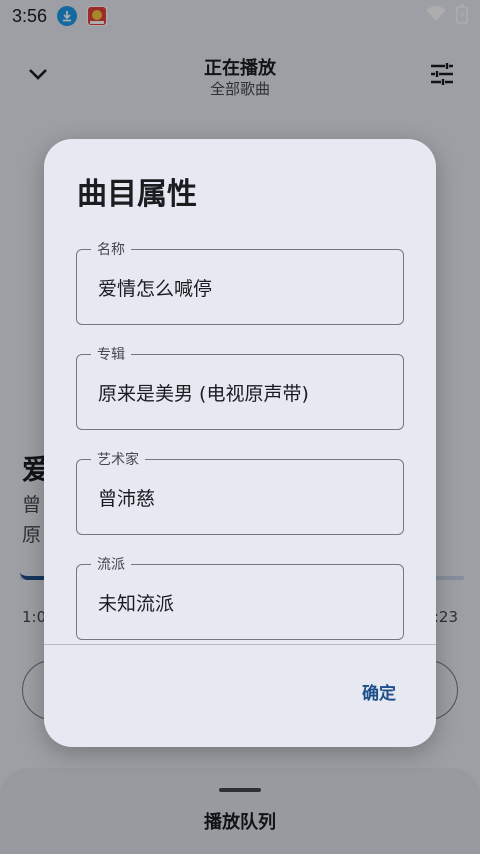 Image resolution: width=480 pixels, height=854 pixels. What do you see at coordinates (240, 597) in the screenshot?
I see `genre-field: 流派 未知流派` at bounding box center [240, 597].